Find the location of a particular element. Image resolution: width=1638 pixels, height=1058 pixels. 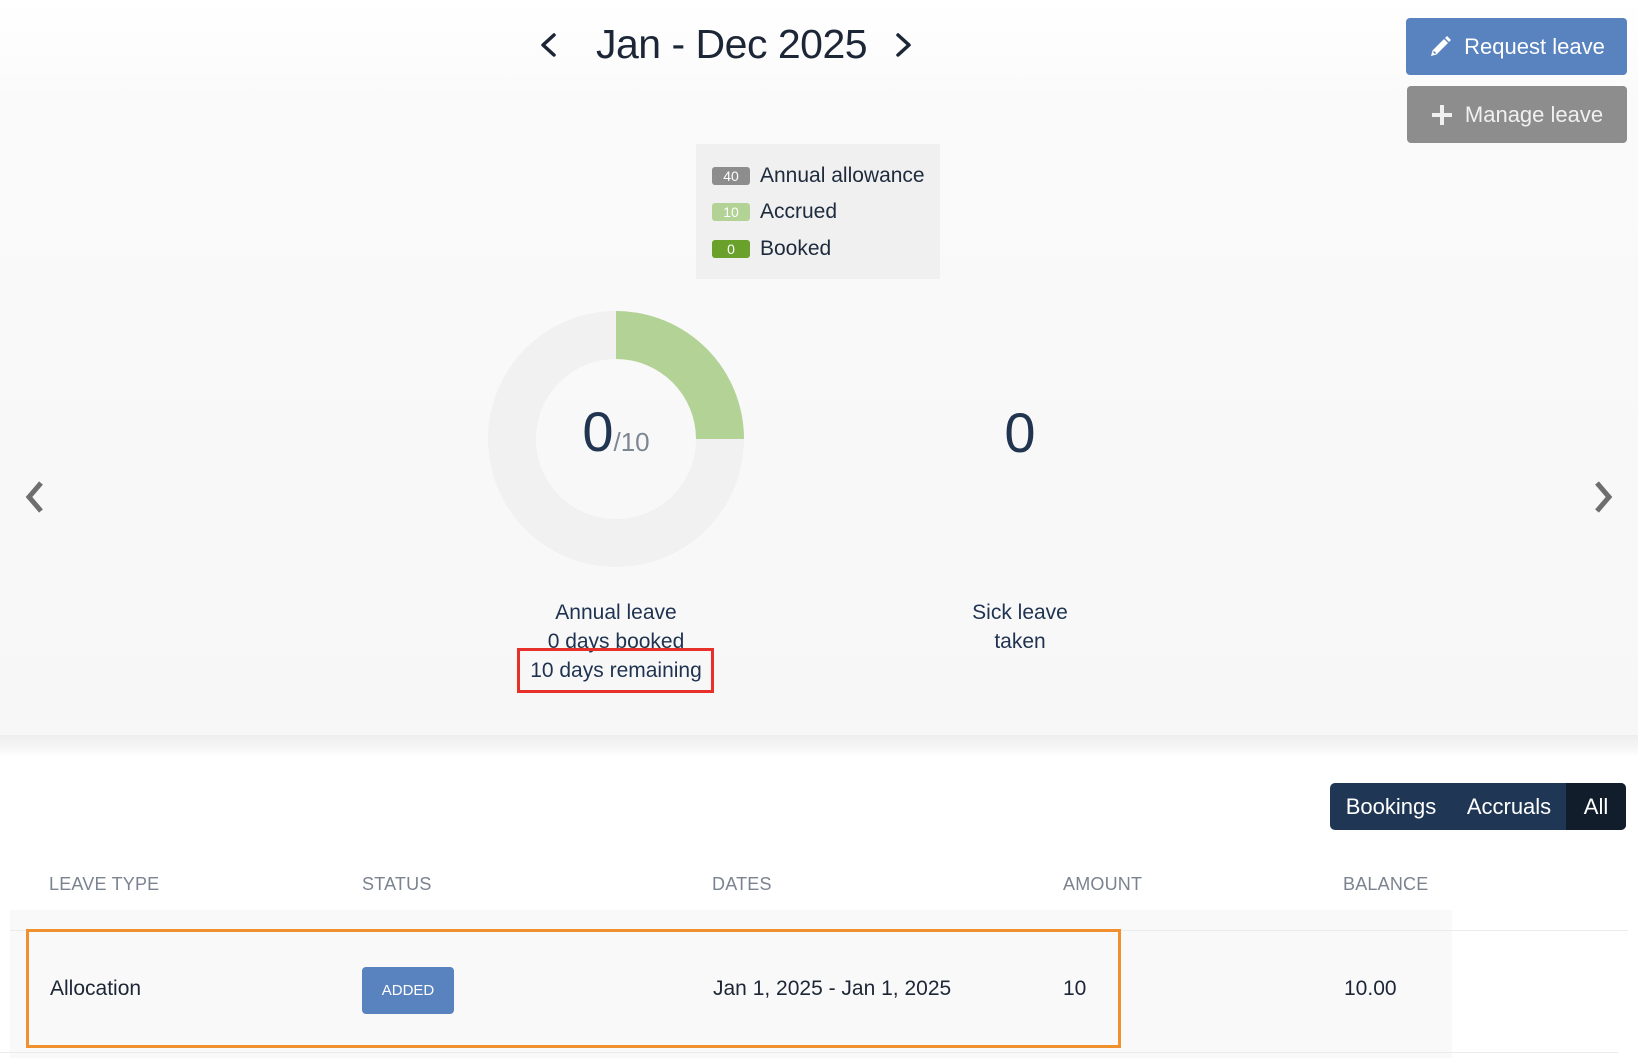

column-header-leave-type: LEAVE TYPE is located at coordinates (104, 884).